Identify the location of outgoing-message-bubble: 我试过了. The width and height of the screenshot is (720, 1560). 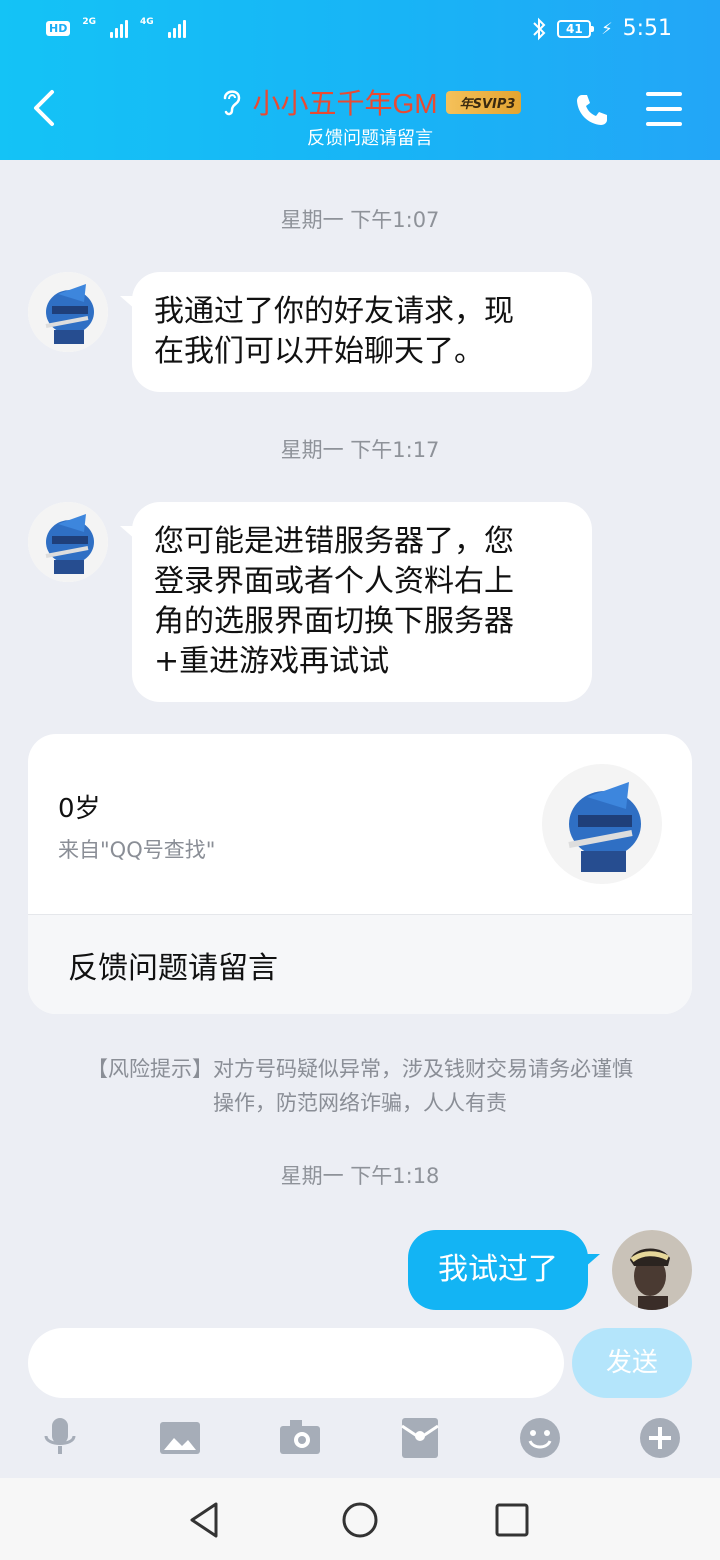
(504, 1270).